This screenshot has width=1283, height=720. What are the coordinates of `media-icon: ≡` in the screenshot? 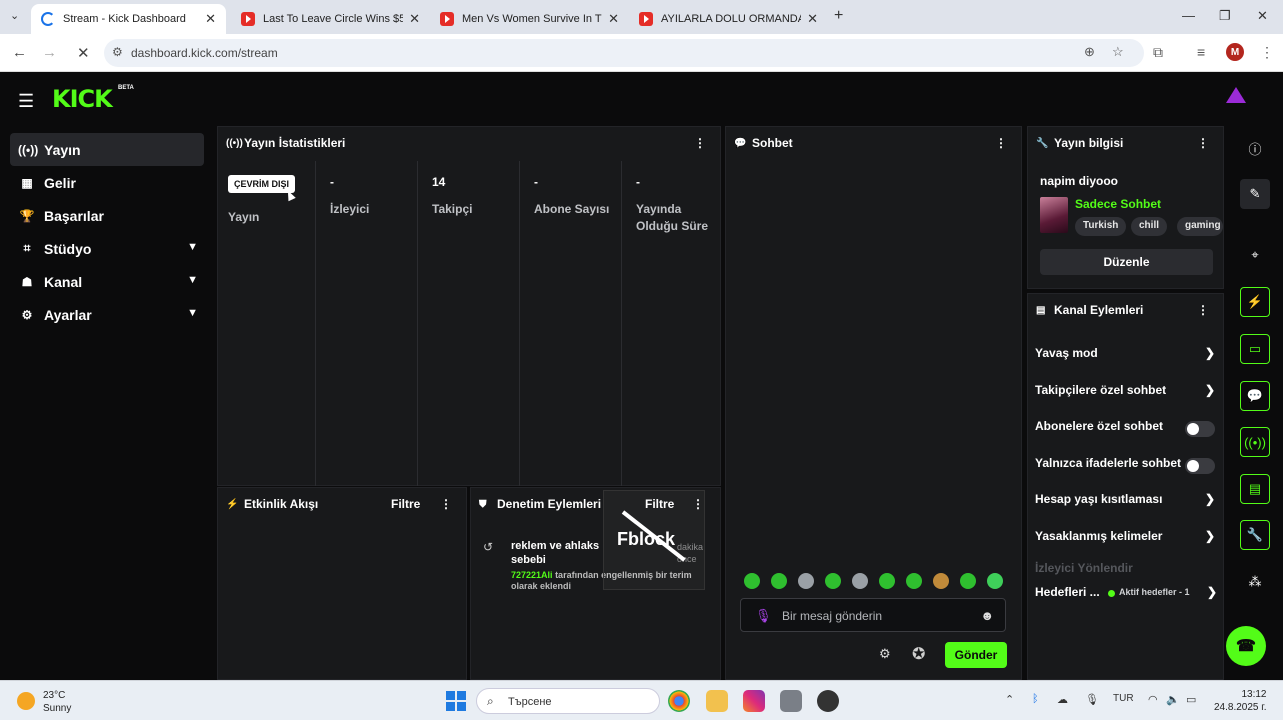 It's located at (1201, 52).